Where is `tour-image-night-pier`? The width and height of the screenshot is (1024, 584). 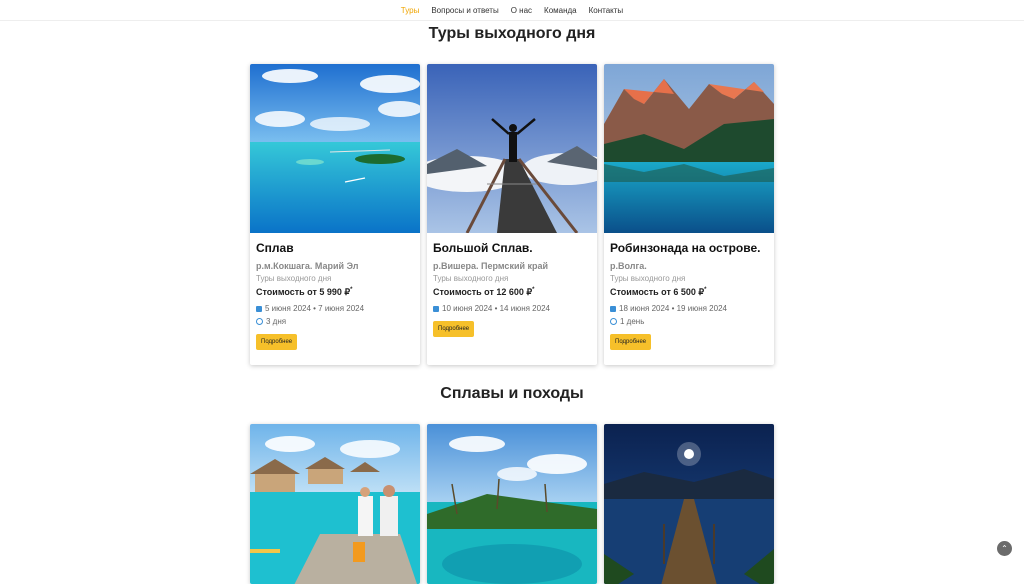 tour-image-night-pier is located at coordinates (689, 504).